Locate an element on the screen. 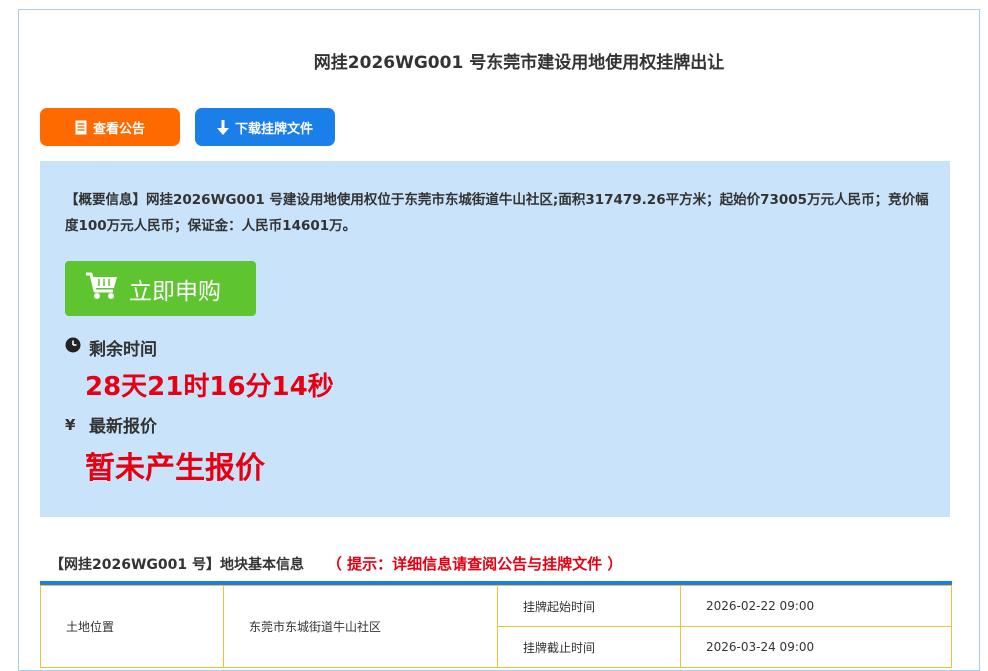 This screenshot has height=671, width=988. table-row: 土地位置 东莞市东城街道牛山社区 挂牌起始时间 2026-02-22 09:00 is located at coordinates (496, 626).